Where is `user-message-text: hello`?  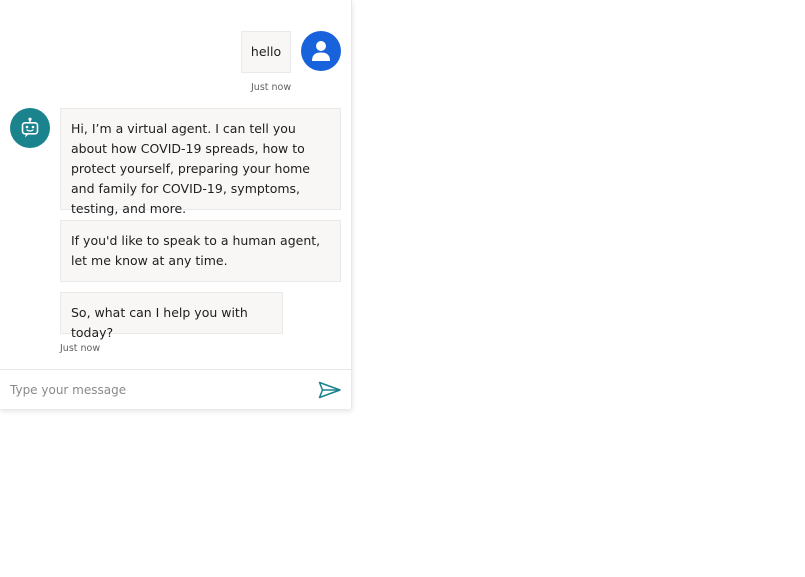
user-message-text: hello is located at coordinates (266, 51).